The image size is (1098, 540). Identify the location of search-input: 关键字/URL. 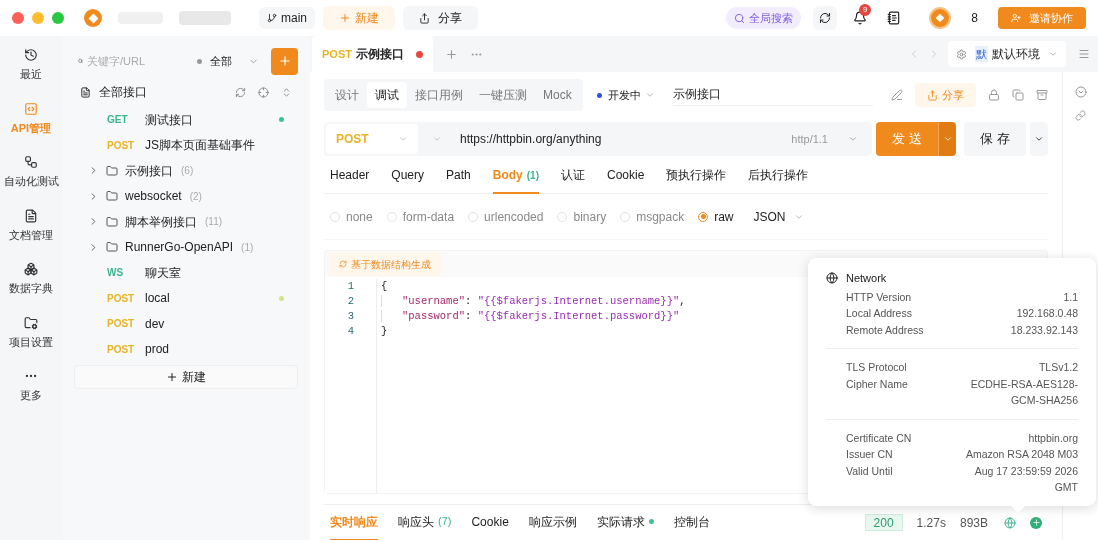
(132, 61).